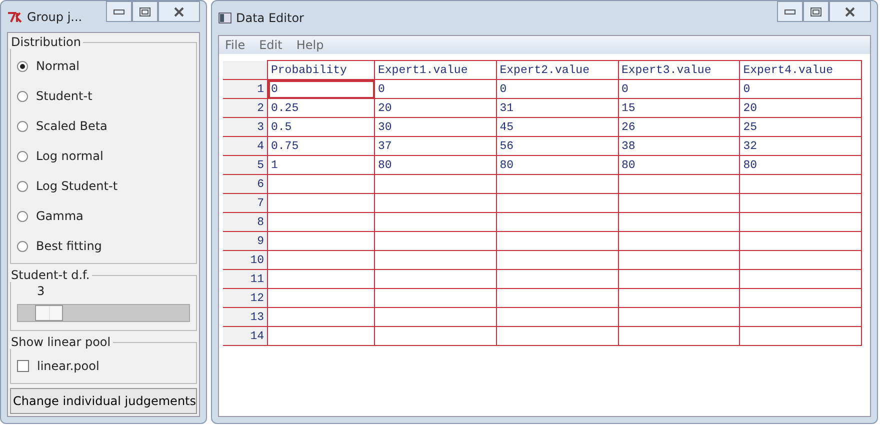 The width and height of the screenshot is (880, 426). Describe the element at coordinates (679, 70) in the screenshot. I see `column-header: Expert3.value` at that location.